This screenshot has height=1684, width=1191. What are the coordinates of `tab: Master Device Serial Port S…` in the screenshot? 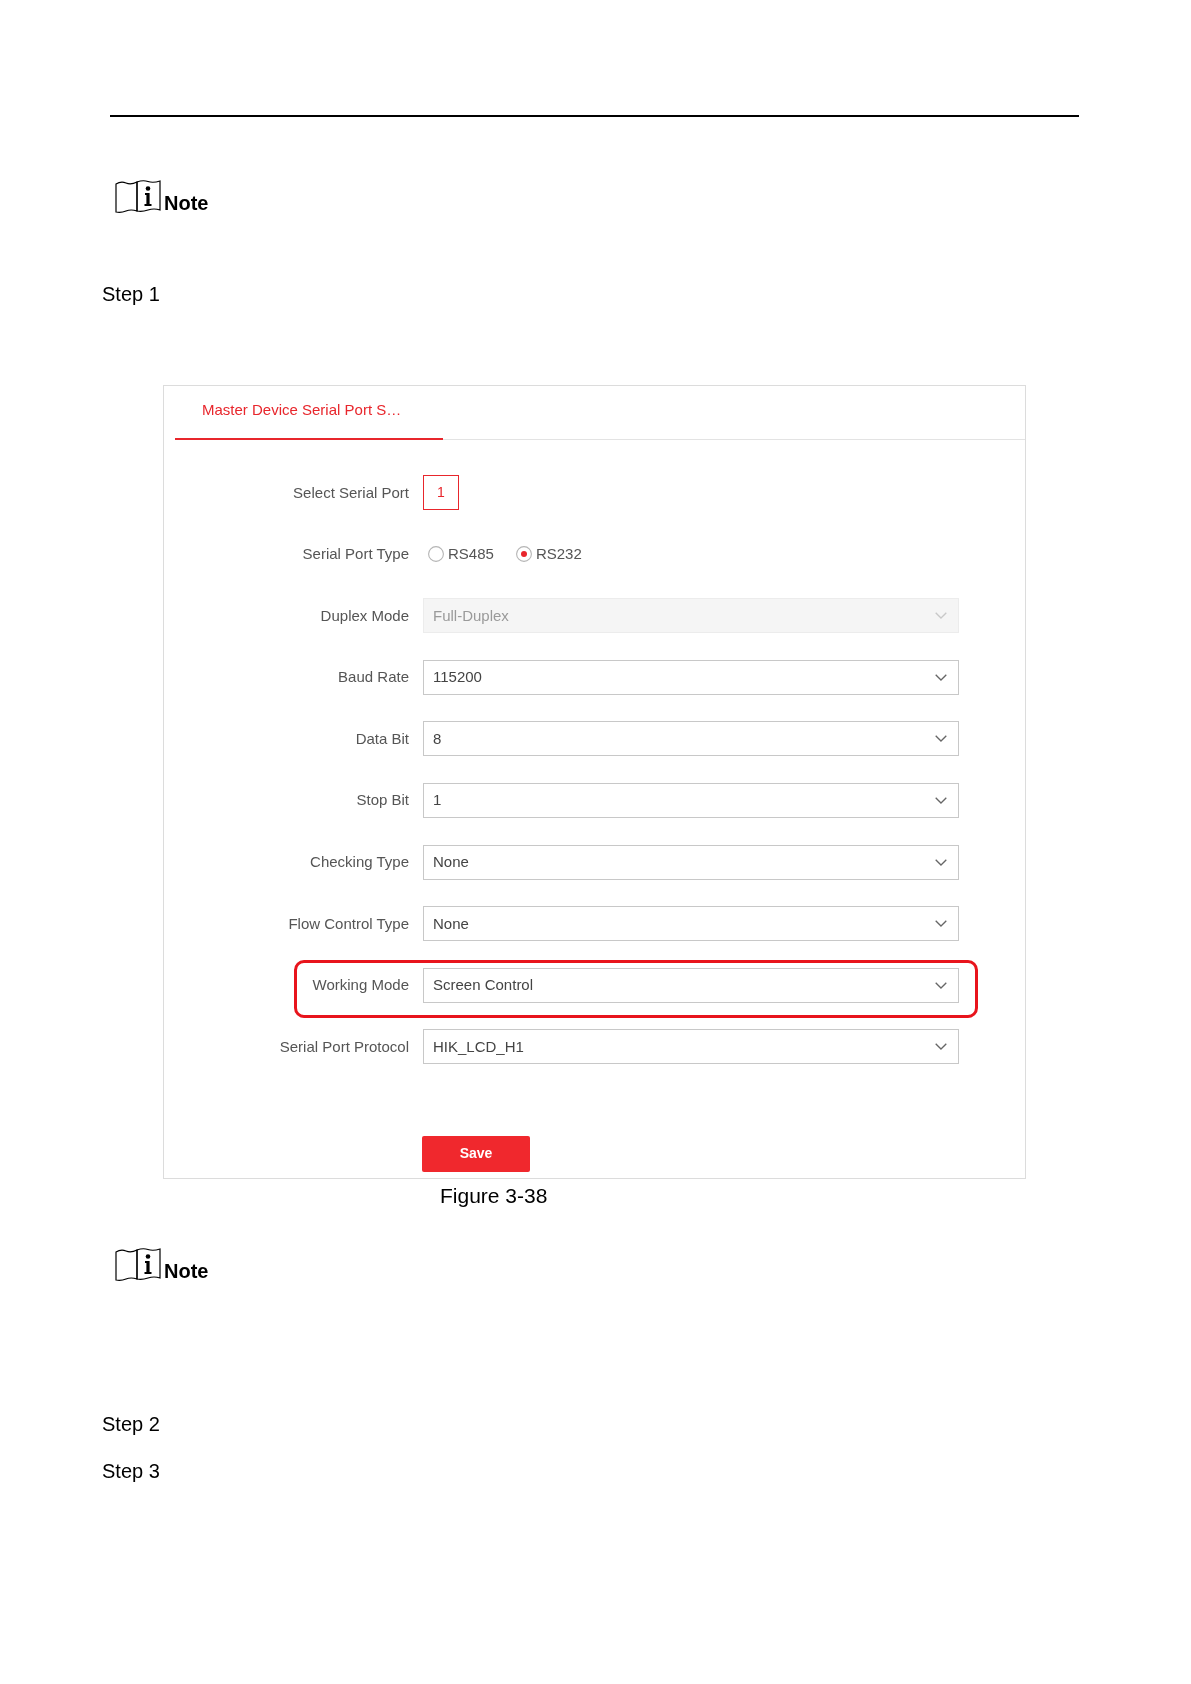 It's located at (309, 413).